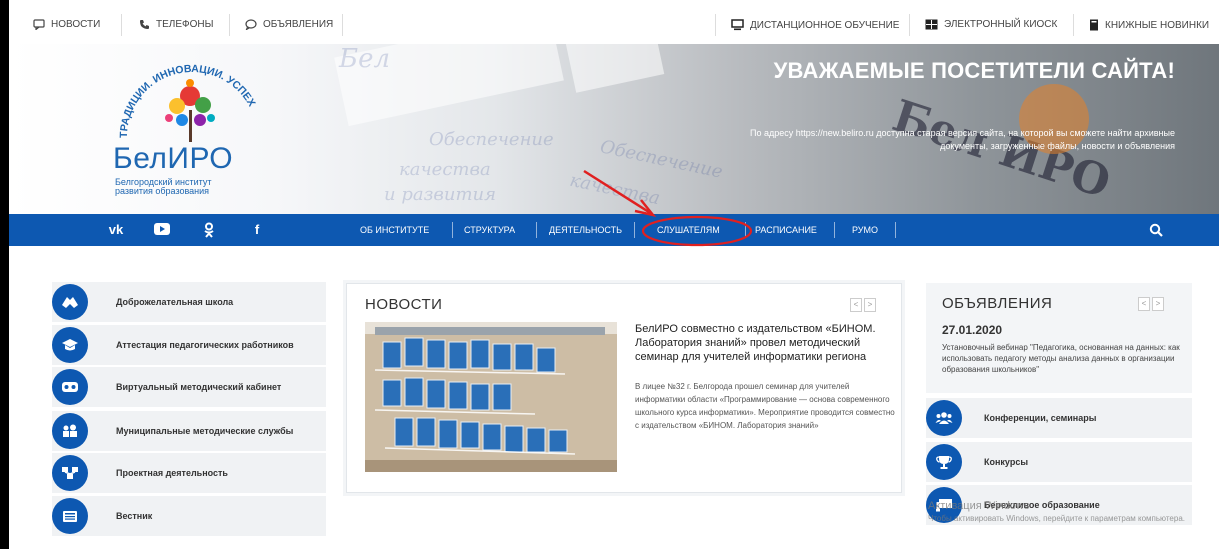 The width and height of the screenshot is (1219, 549). I want to click on sidebar-item-projects: Проектная деятельность, so click(189, 473).